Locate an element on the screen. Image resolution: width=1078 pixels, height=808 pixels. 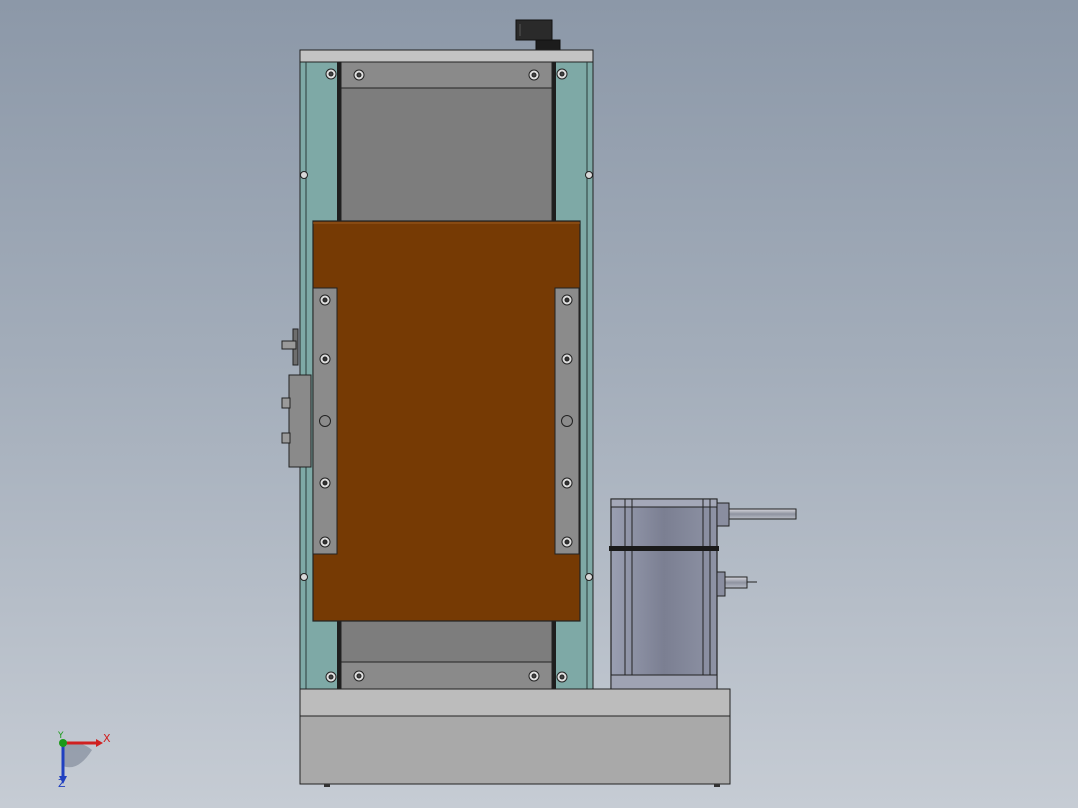
motor-shaft is located at coordinates (762, 514).